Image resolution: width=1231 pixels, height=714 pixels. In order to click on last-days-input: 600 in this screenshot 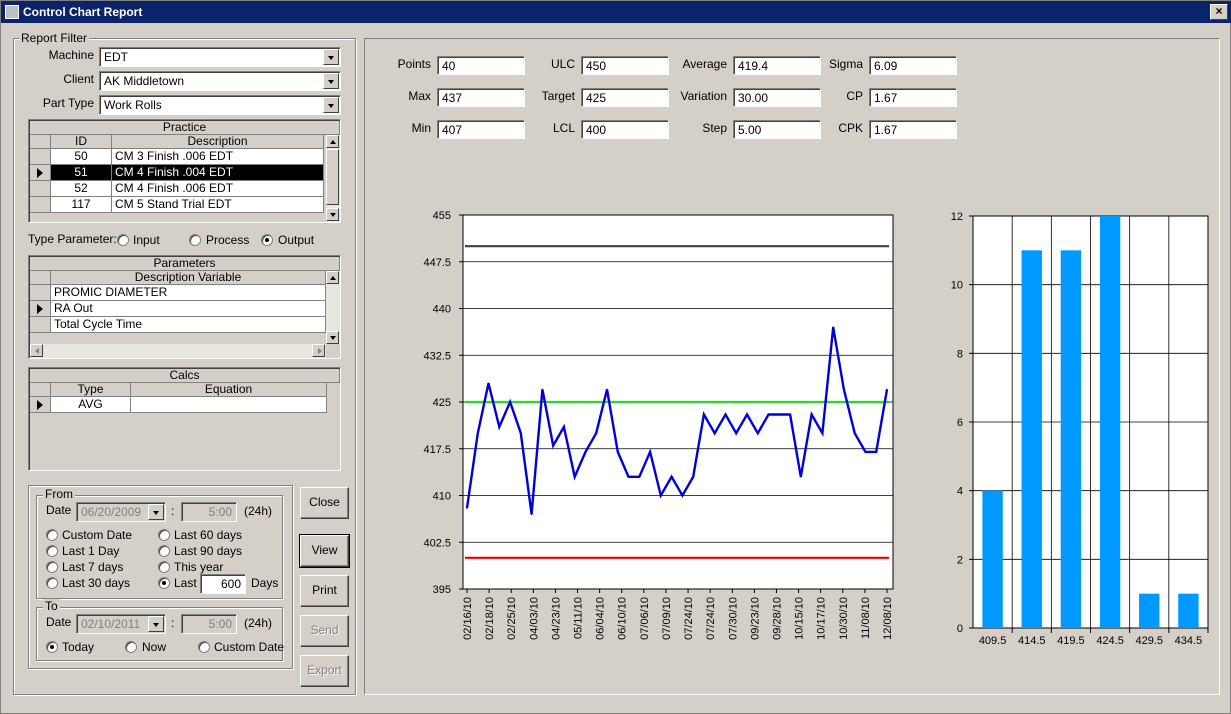, I will do `click(223, 584)`.